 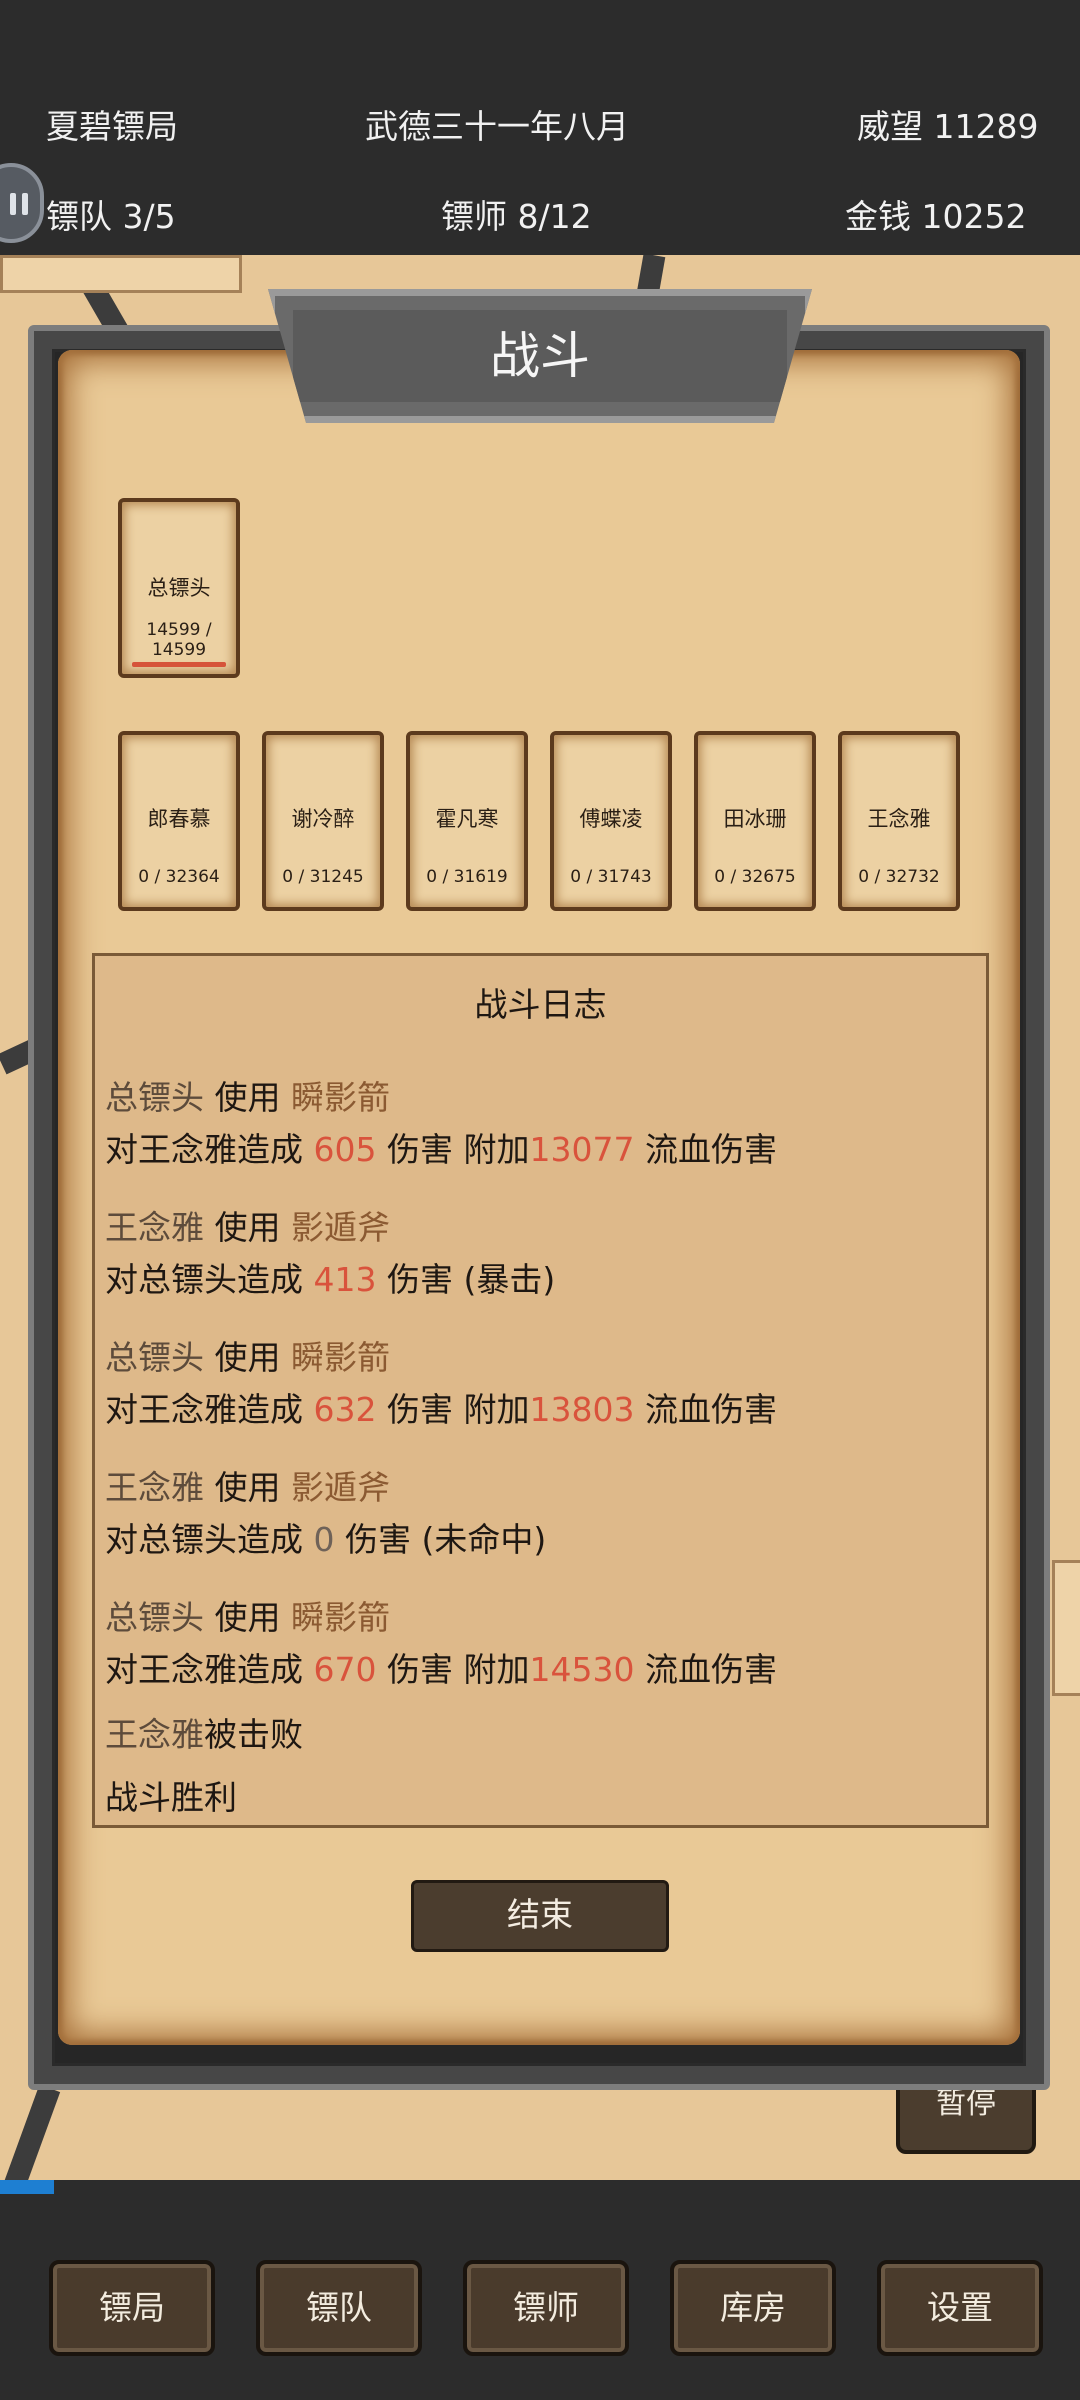 I want to click on log-entry-result: 对王念雅造成 670 伤害 附加14530 流血伤害, so click(x=441, y=1667).